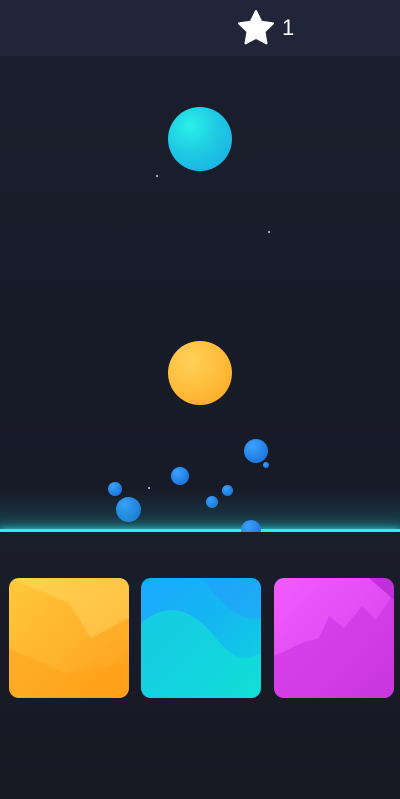  I want to click on score-counter: 1, so click(265, 28).